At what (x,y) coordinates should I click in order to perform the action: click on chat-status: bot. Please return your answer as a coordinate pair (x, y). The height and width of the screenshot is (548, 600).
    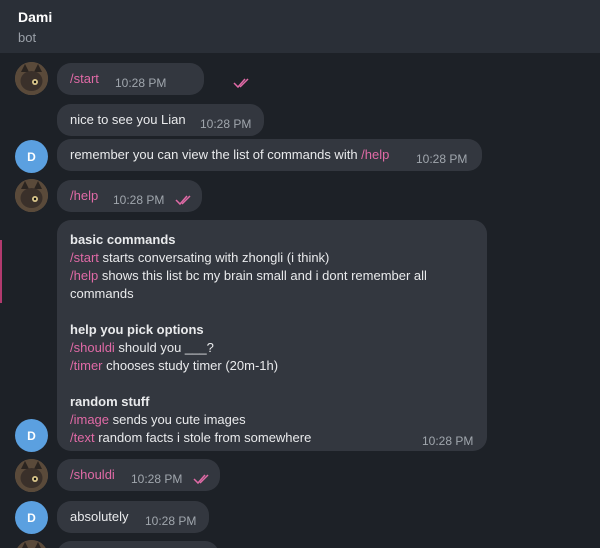
    Looking at the image, I should click on (27, 37).